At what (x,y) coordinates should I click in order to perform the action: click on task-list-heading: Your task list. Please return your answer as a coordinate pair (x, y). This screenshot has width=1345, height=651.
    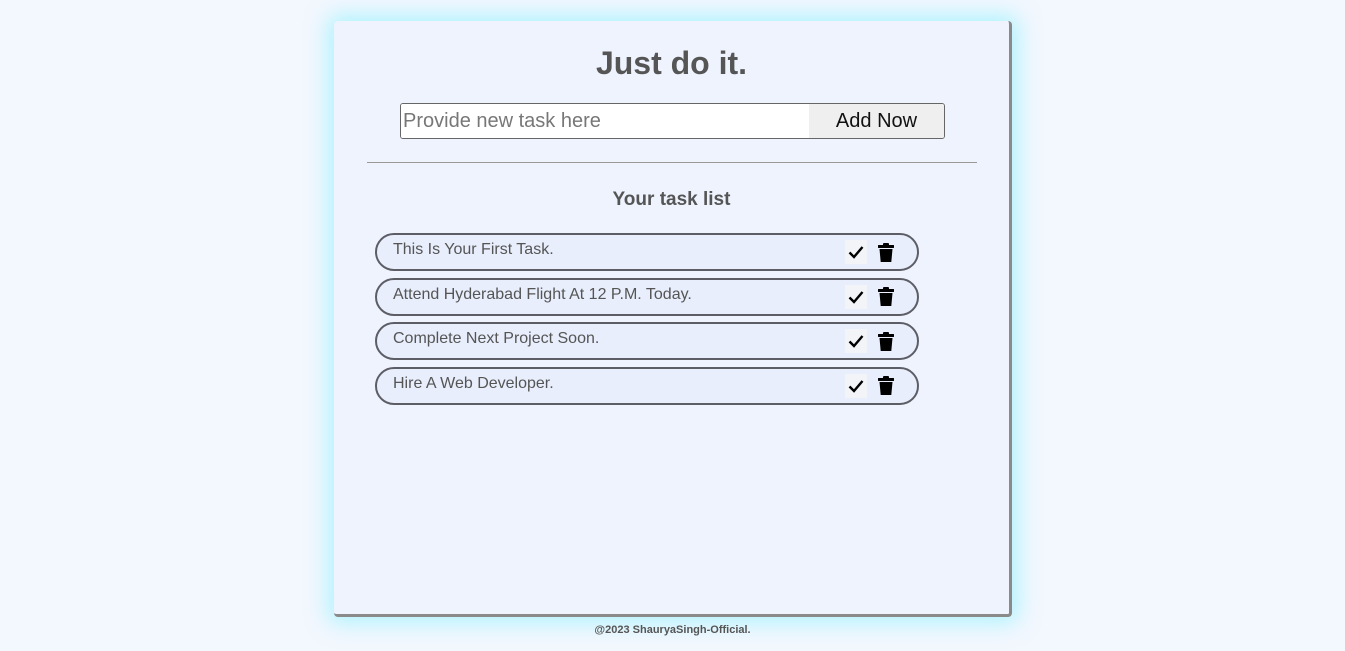
    Looking at the image, I should click on (671, 199).